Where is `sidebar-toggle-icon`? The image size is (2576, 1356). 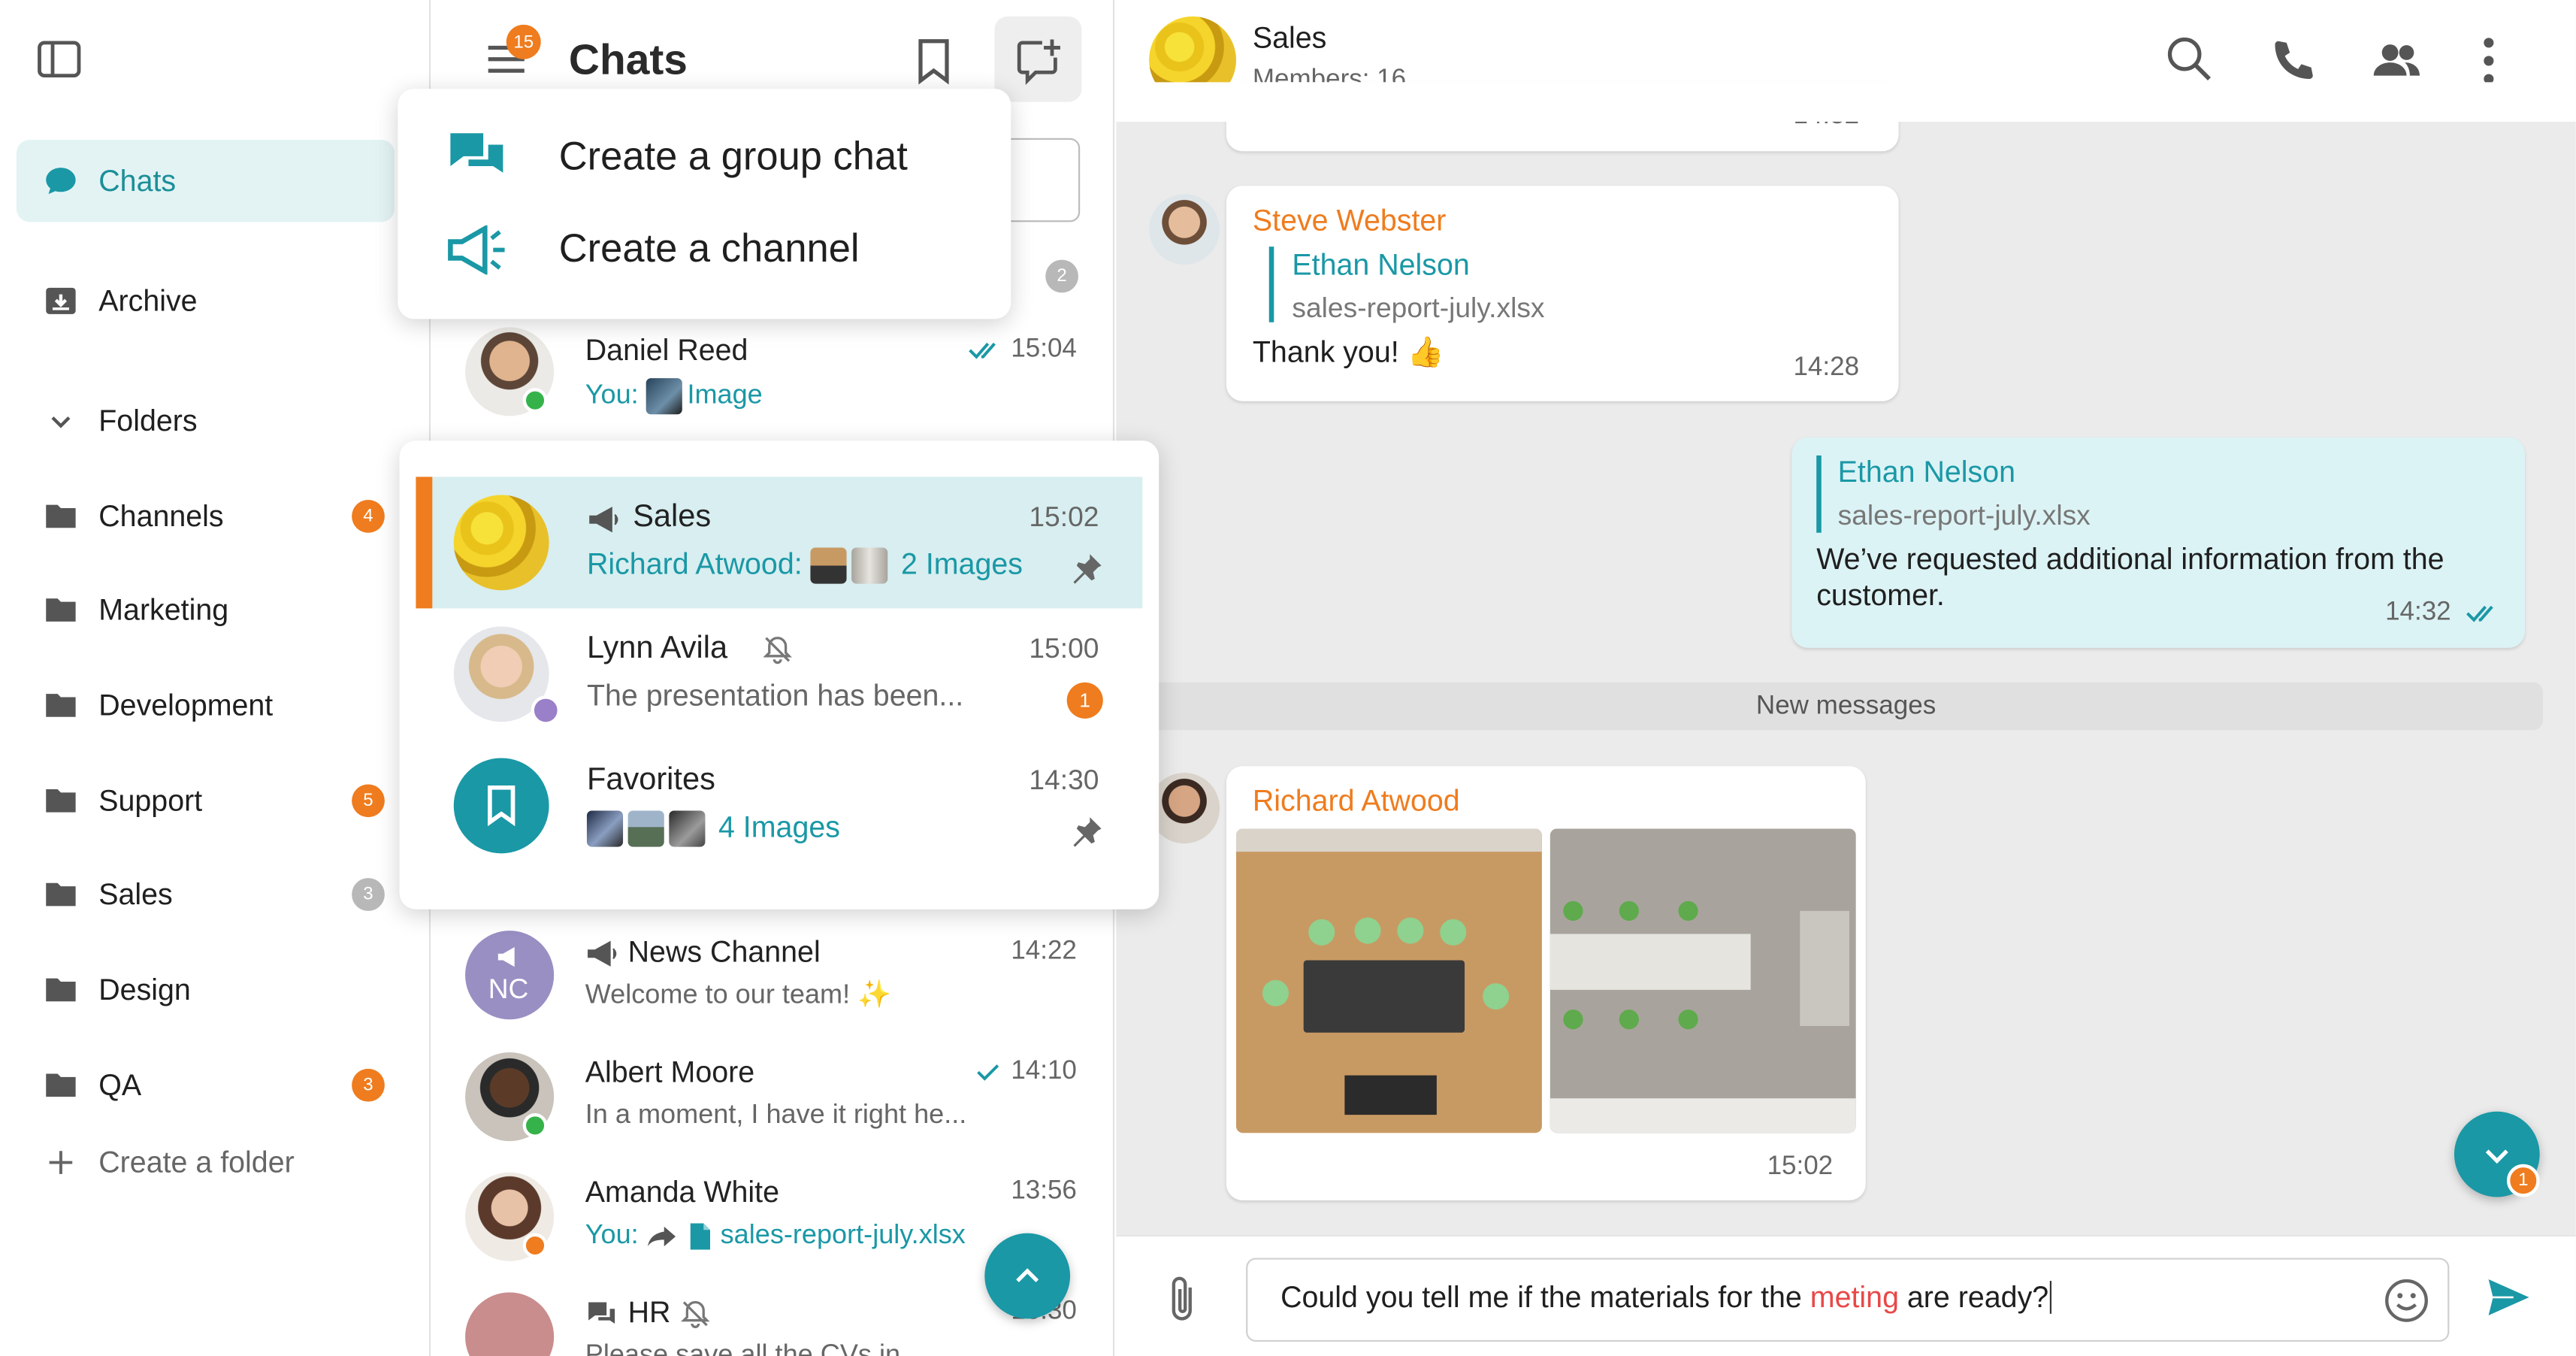 sidebar-toggle-icon is located at coordinates (59, 59).